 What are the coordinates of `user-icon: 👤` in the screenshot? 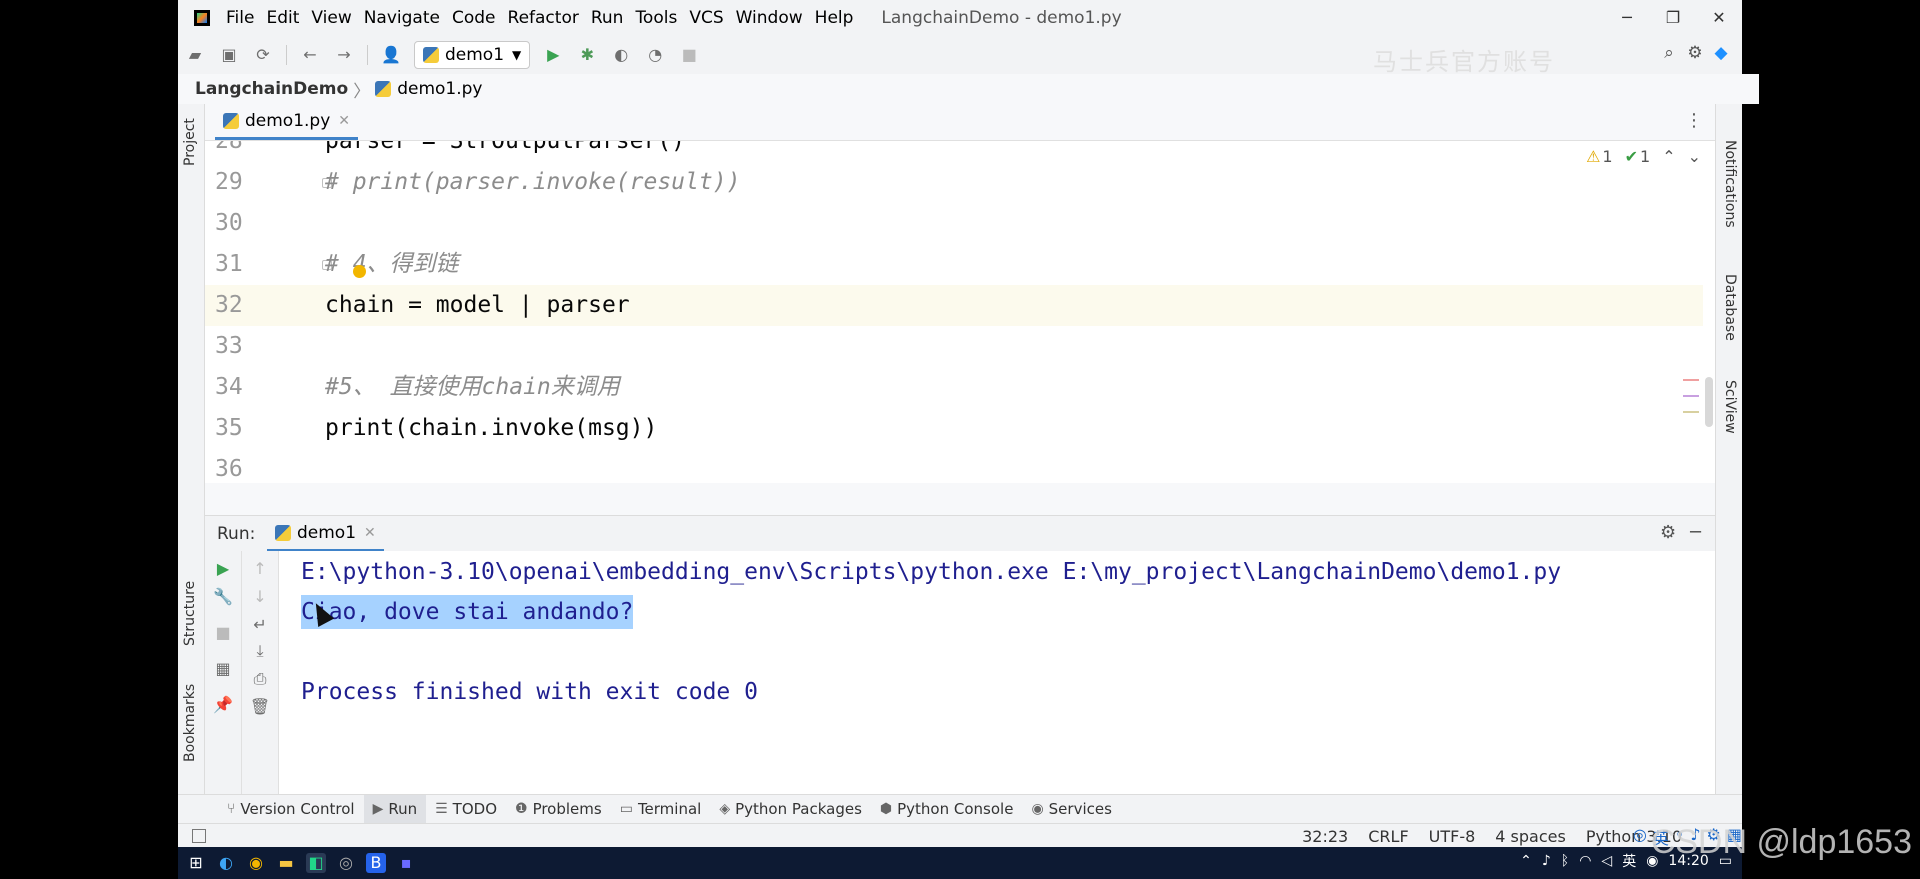 It's located at (391, 55).